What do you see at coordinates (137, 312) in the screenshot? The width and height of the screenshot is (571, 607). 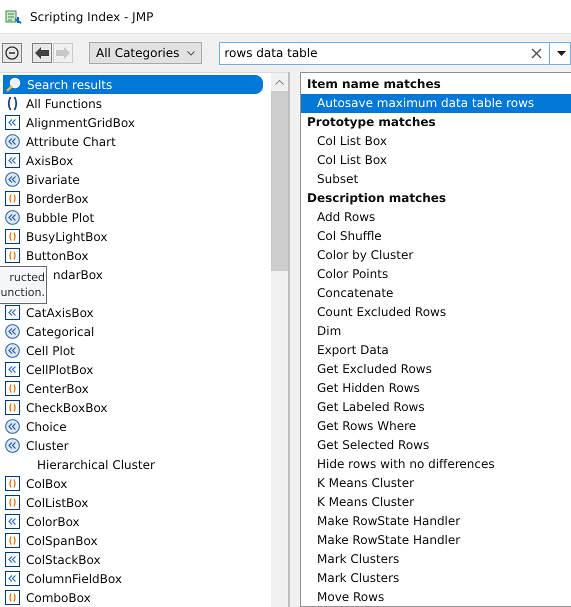 I see `sidebar-item: CatAxisBox` at bounding box center [137, 312].